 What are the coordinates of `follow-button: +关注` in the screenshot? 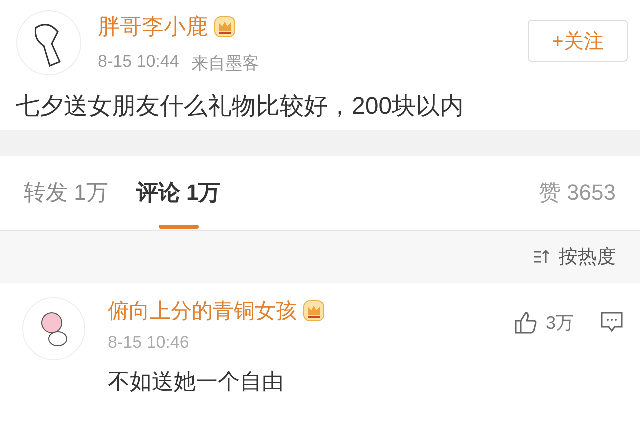 It's located at (578, 41).